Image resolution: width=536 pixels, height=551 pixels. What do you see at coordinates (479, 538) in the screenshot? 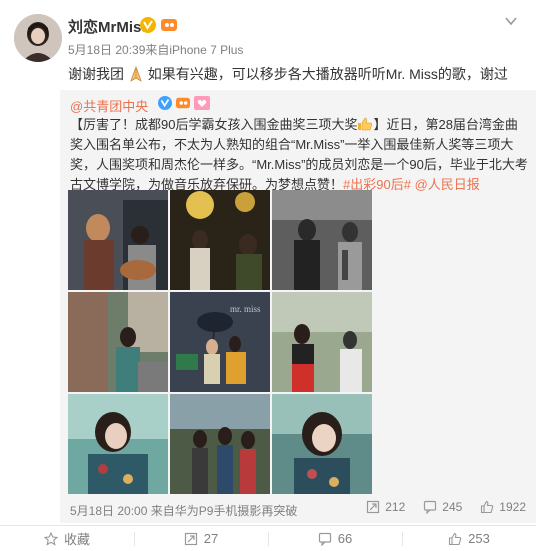
I see `like-count: 253` at bounding box center [479, 538].